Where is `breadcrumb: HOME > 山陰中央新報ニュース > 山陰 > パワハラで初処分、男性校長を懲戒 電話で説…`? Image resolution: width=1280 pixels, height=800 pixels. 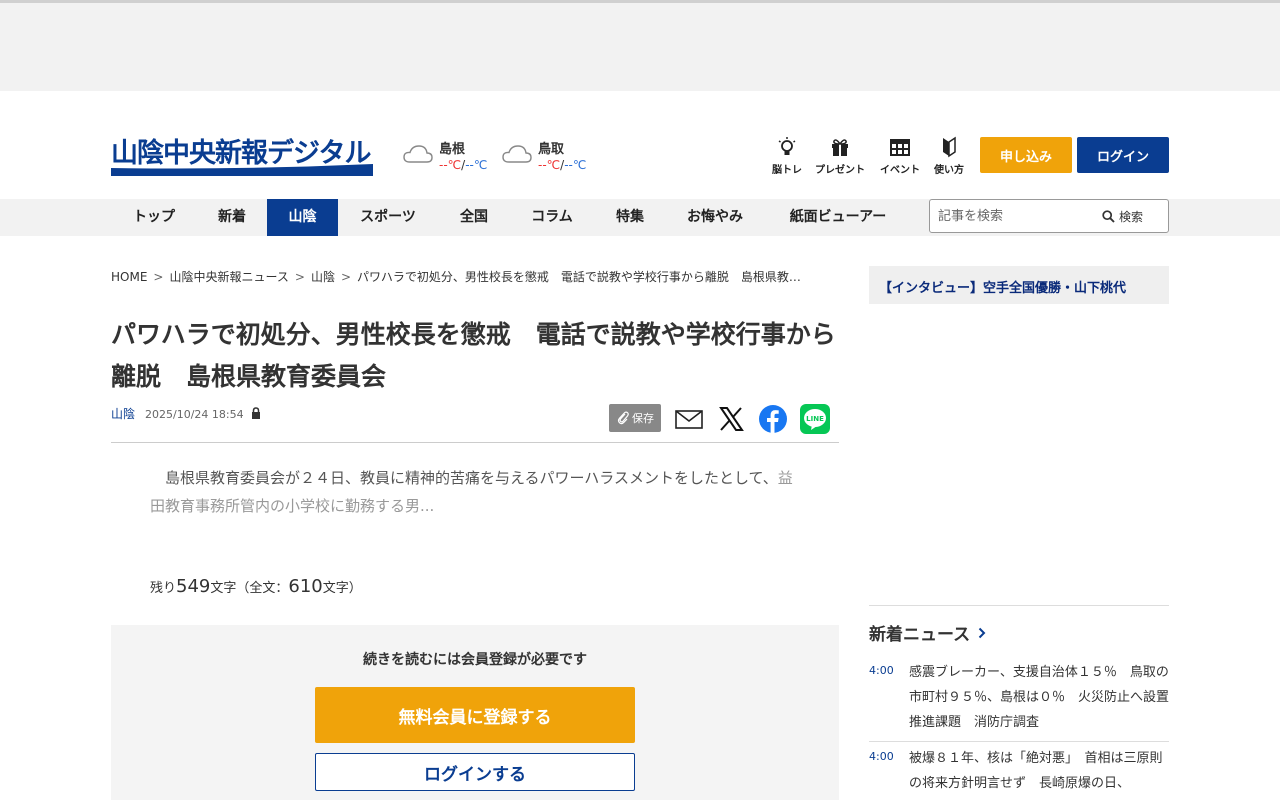 breadcrumb: HOME > 山陰中央新報ニュース > 山陰 > パワハラで初処分、男性校長を懲戒 電話で説… is located at coordinates (476, 276).